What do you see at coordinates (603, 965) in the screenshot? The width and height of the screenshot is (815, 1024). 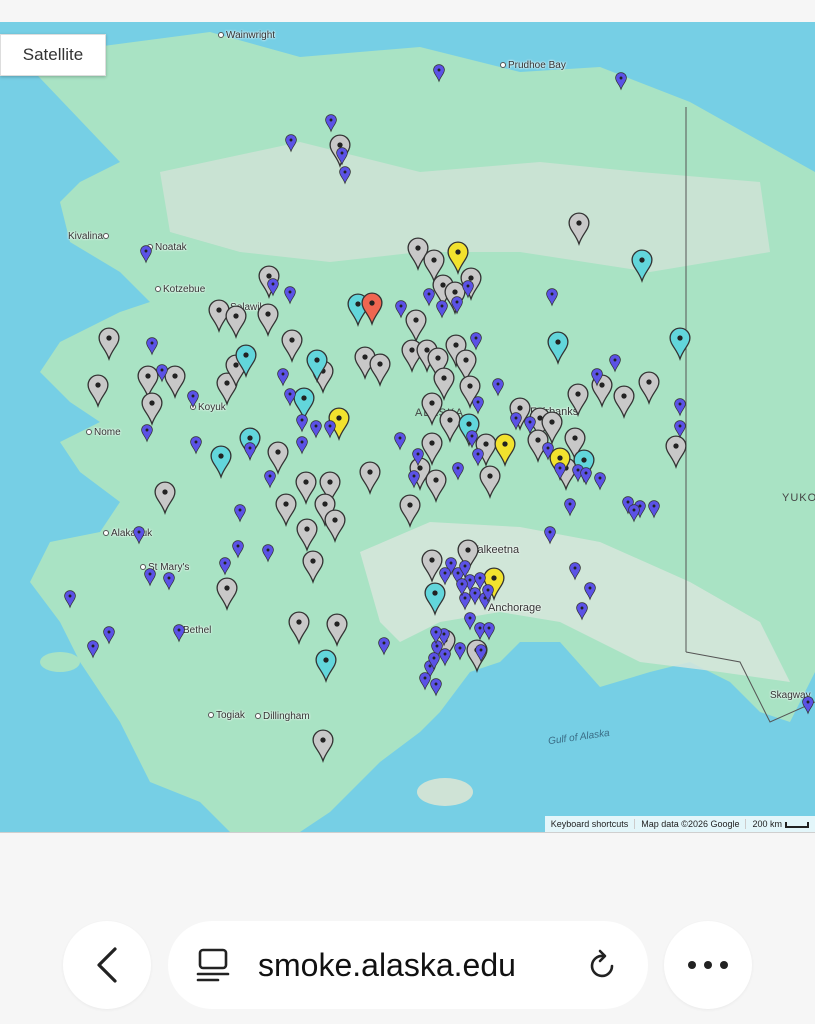 I see `reload-icon` at bounding box center [603, 965].